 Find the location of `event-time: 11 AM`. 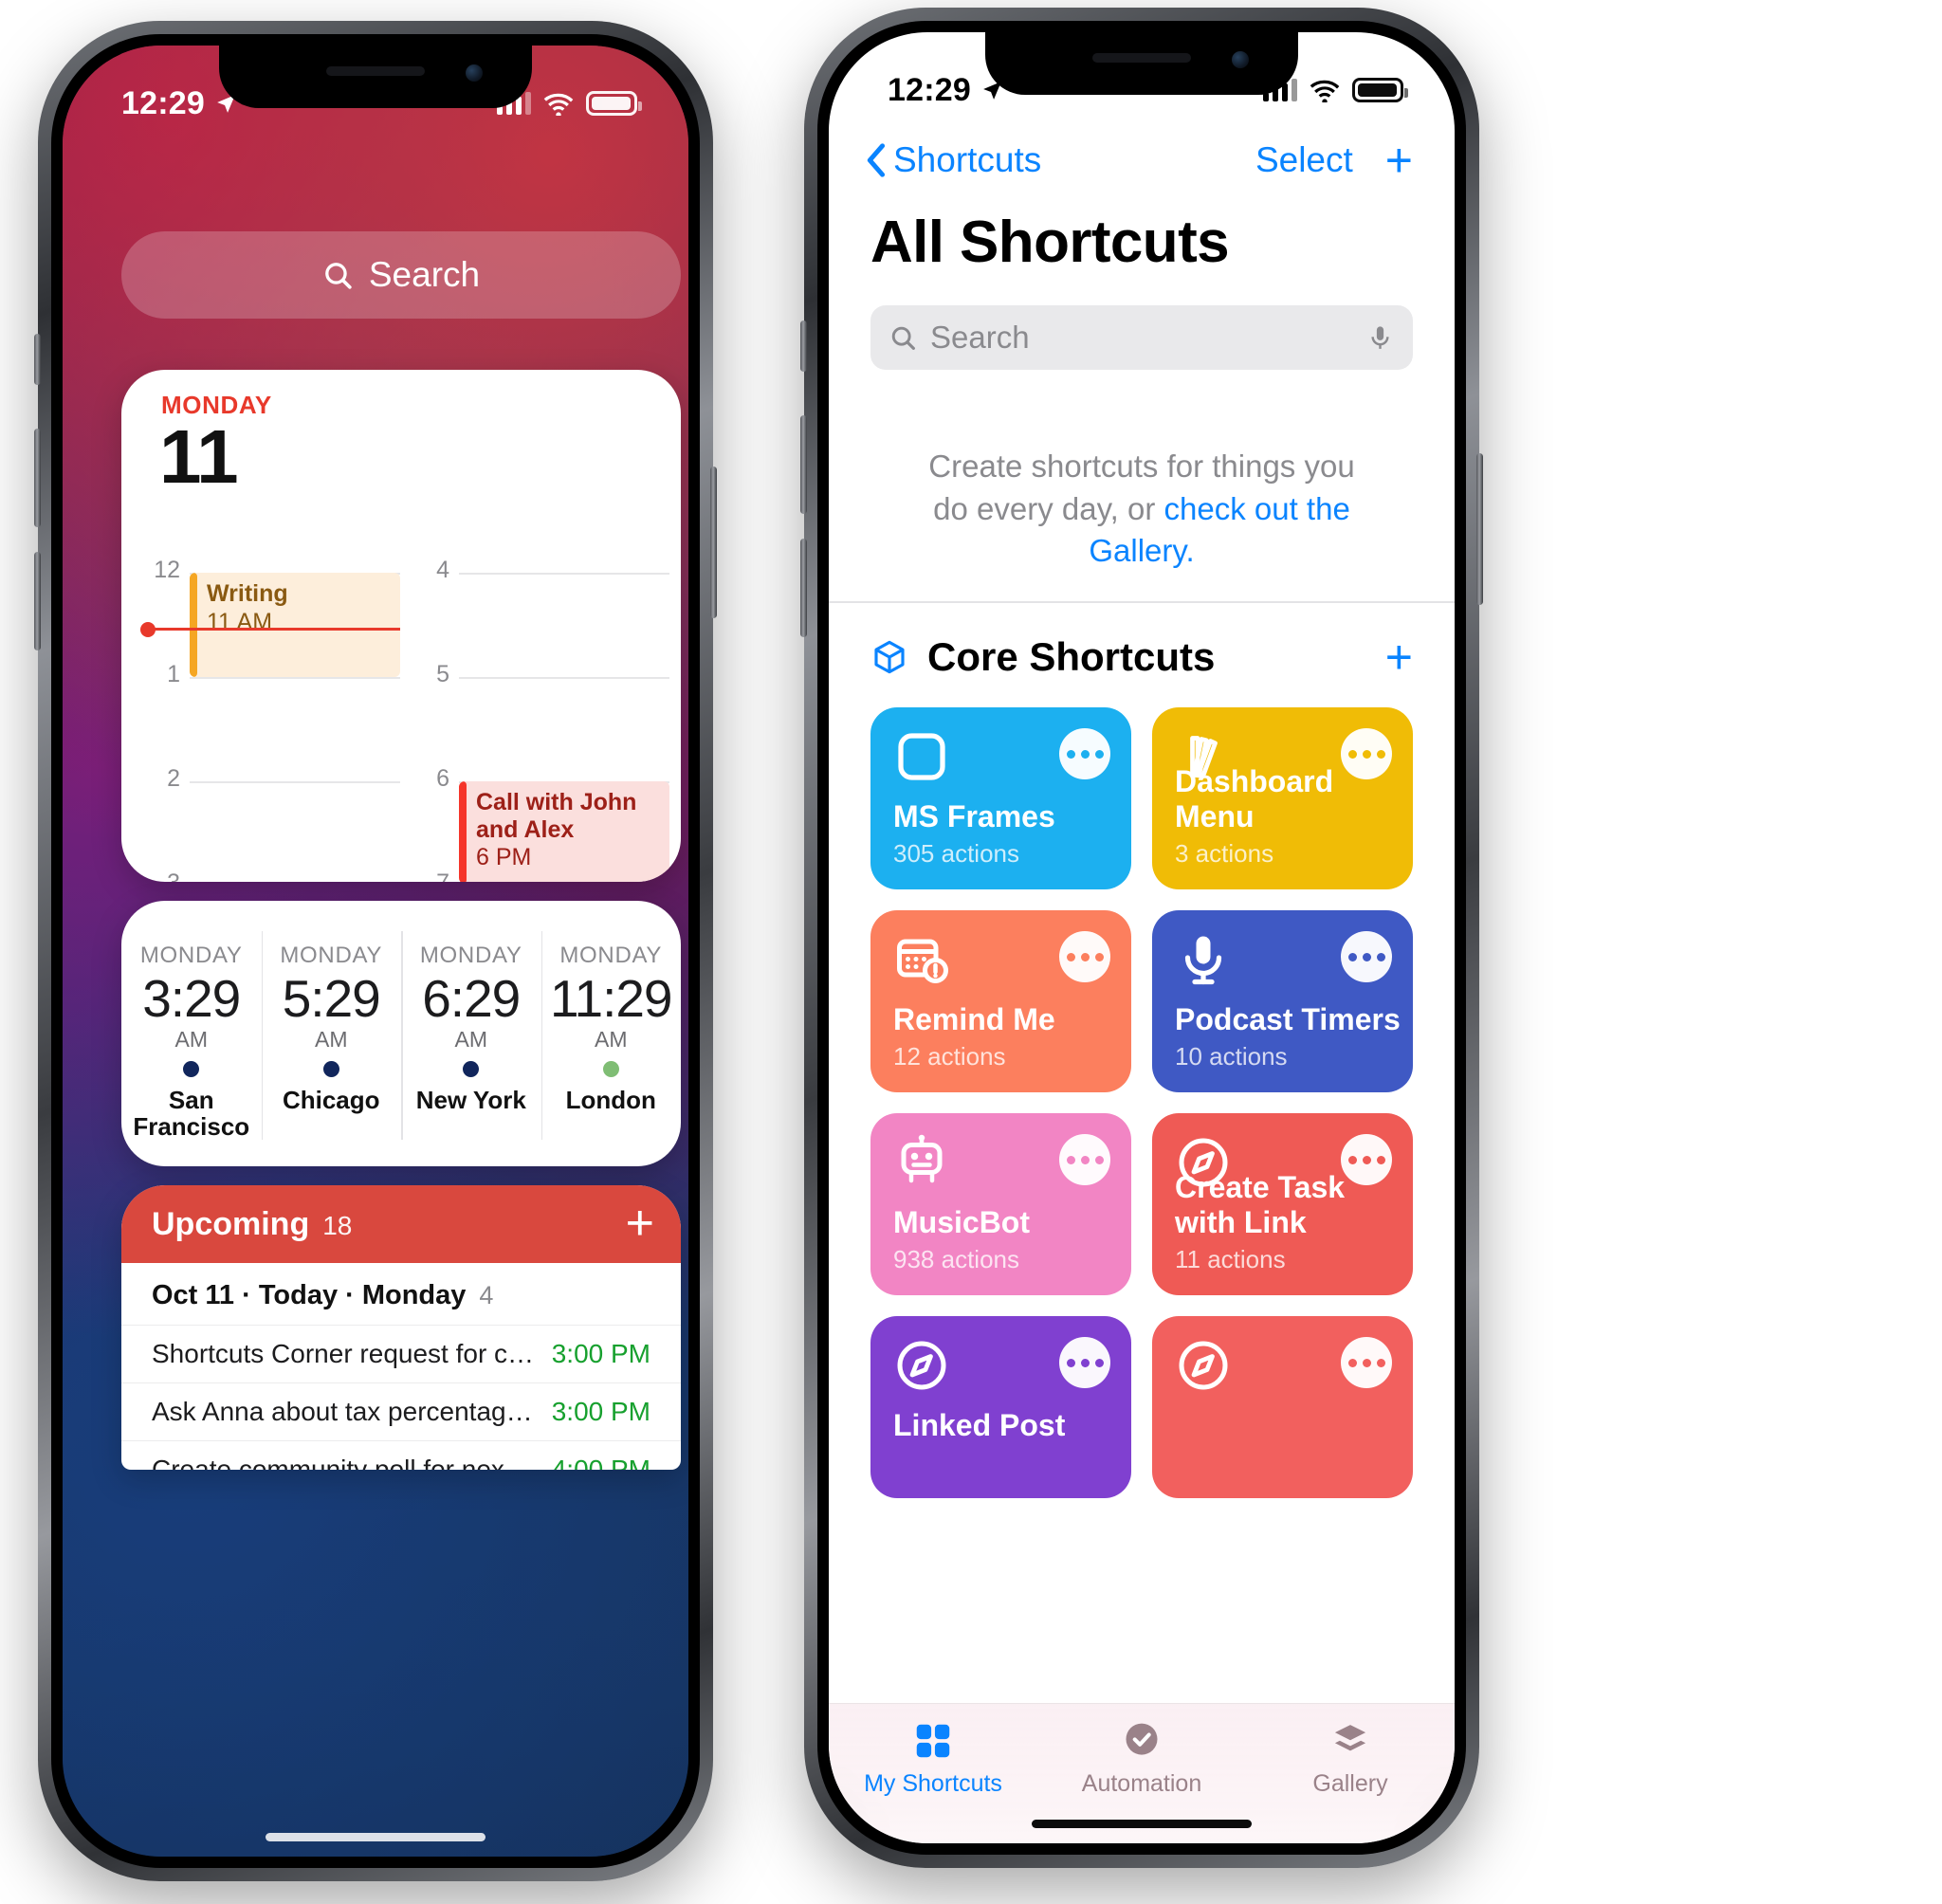

event-time: 11 AM is located at coordinates (240, 621).